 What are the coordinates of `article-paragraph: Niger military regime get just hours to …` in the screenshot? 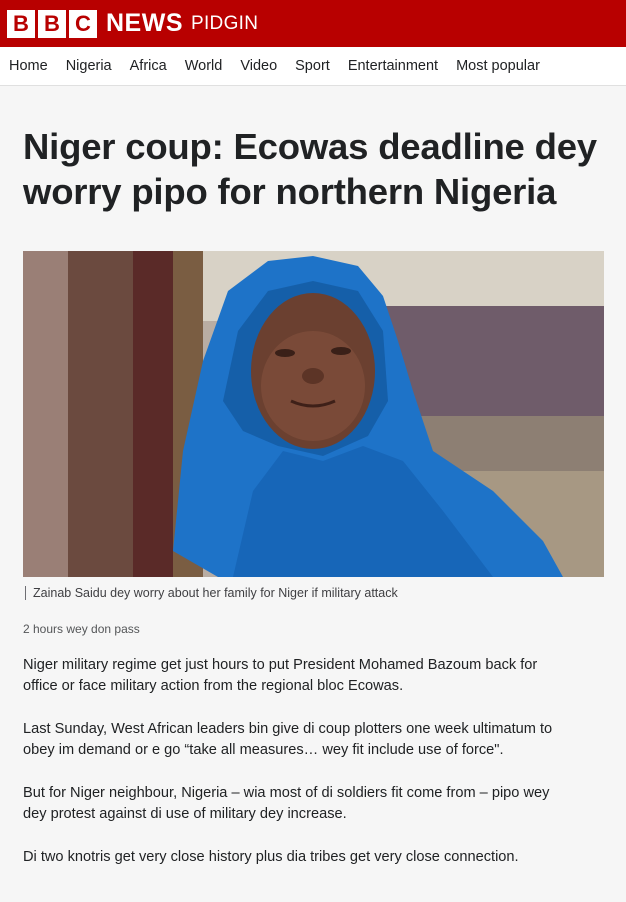 It's located at (280, 675).